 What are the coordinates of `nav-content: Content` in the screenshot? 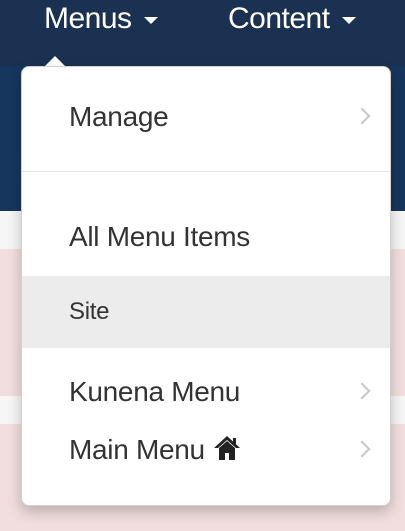 It's located at (292, 19).